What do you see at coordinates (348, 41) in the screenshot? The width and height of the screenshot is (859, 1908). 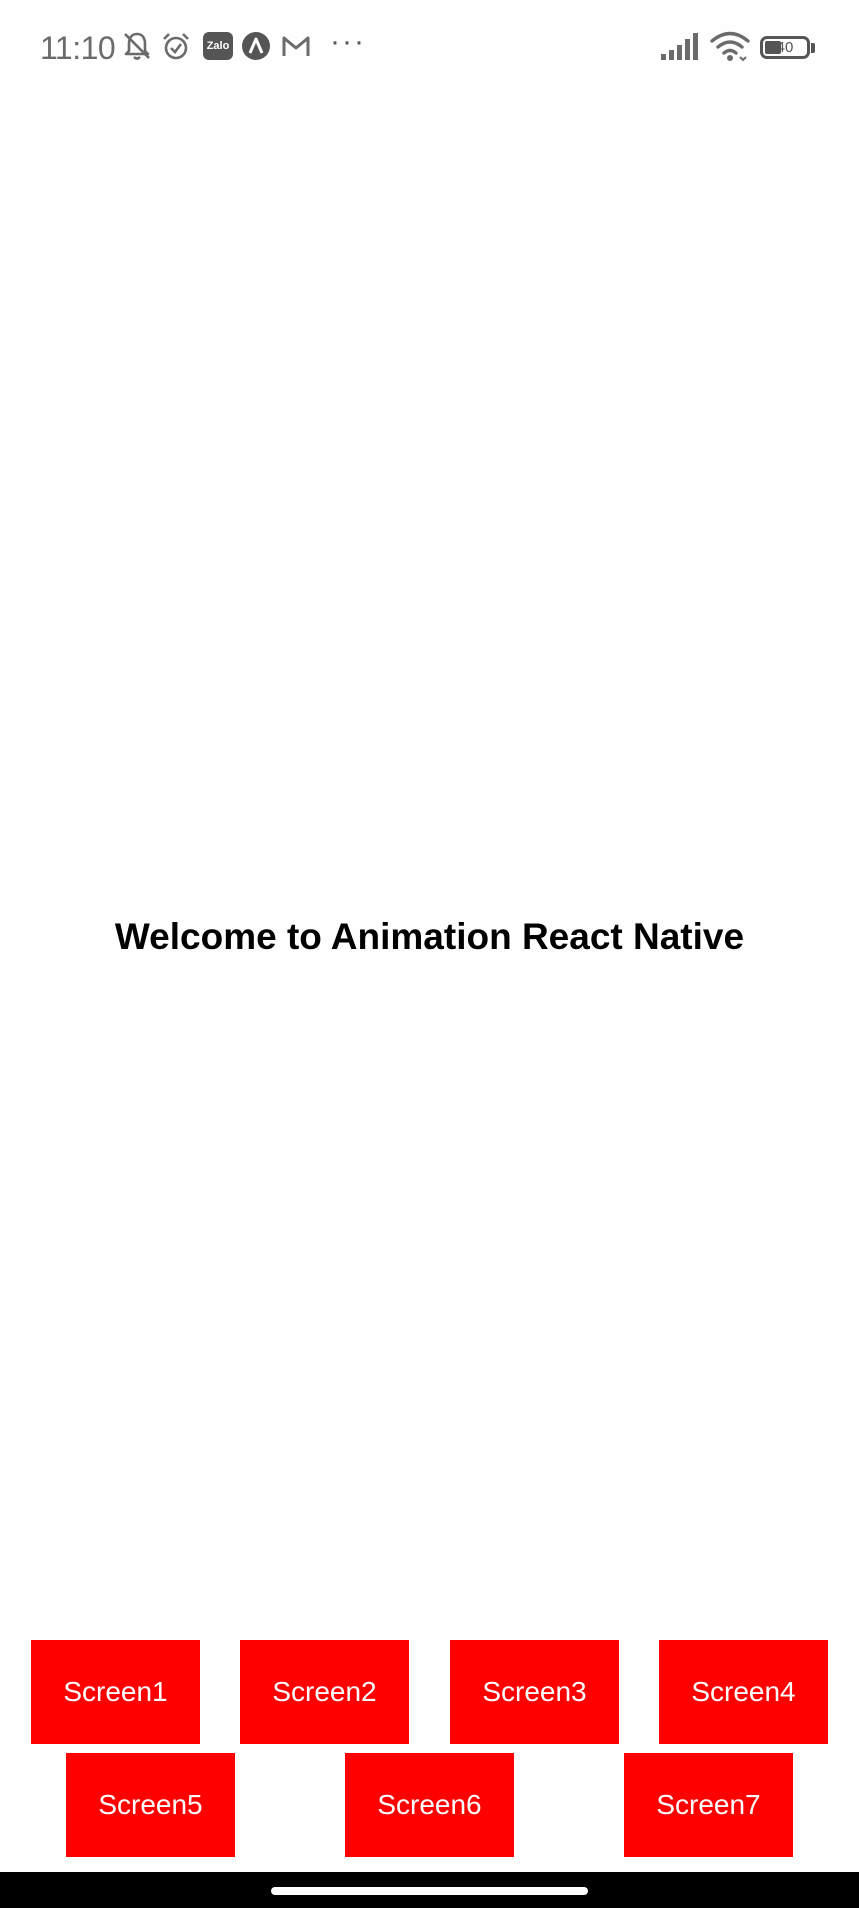 I see `more-icon: ···` at bounding box center [348, 41].